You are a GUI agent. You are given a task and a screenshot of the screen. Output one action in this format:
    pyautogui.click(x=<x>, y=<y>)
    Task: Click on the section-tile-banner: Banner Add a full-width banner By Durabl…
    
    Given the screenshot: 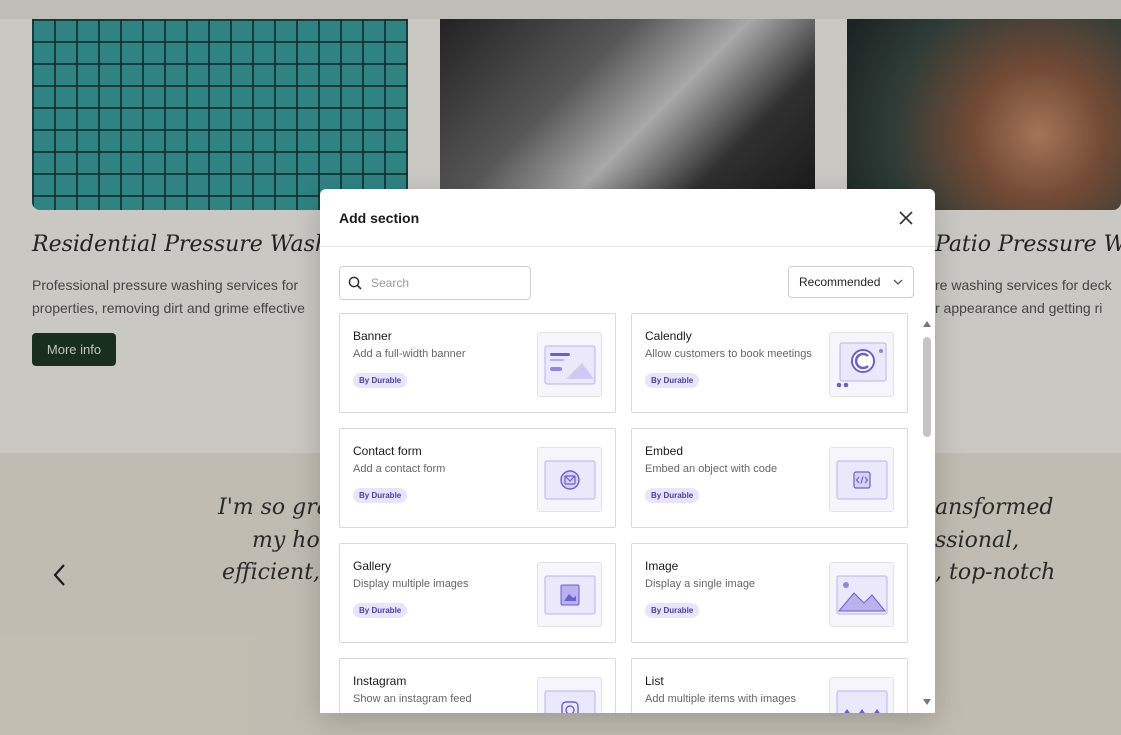 What is the action you would take?
    pyautogui.click(x=477, y=363)
    